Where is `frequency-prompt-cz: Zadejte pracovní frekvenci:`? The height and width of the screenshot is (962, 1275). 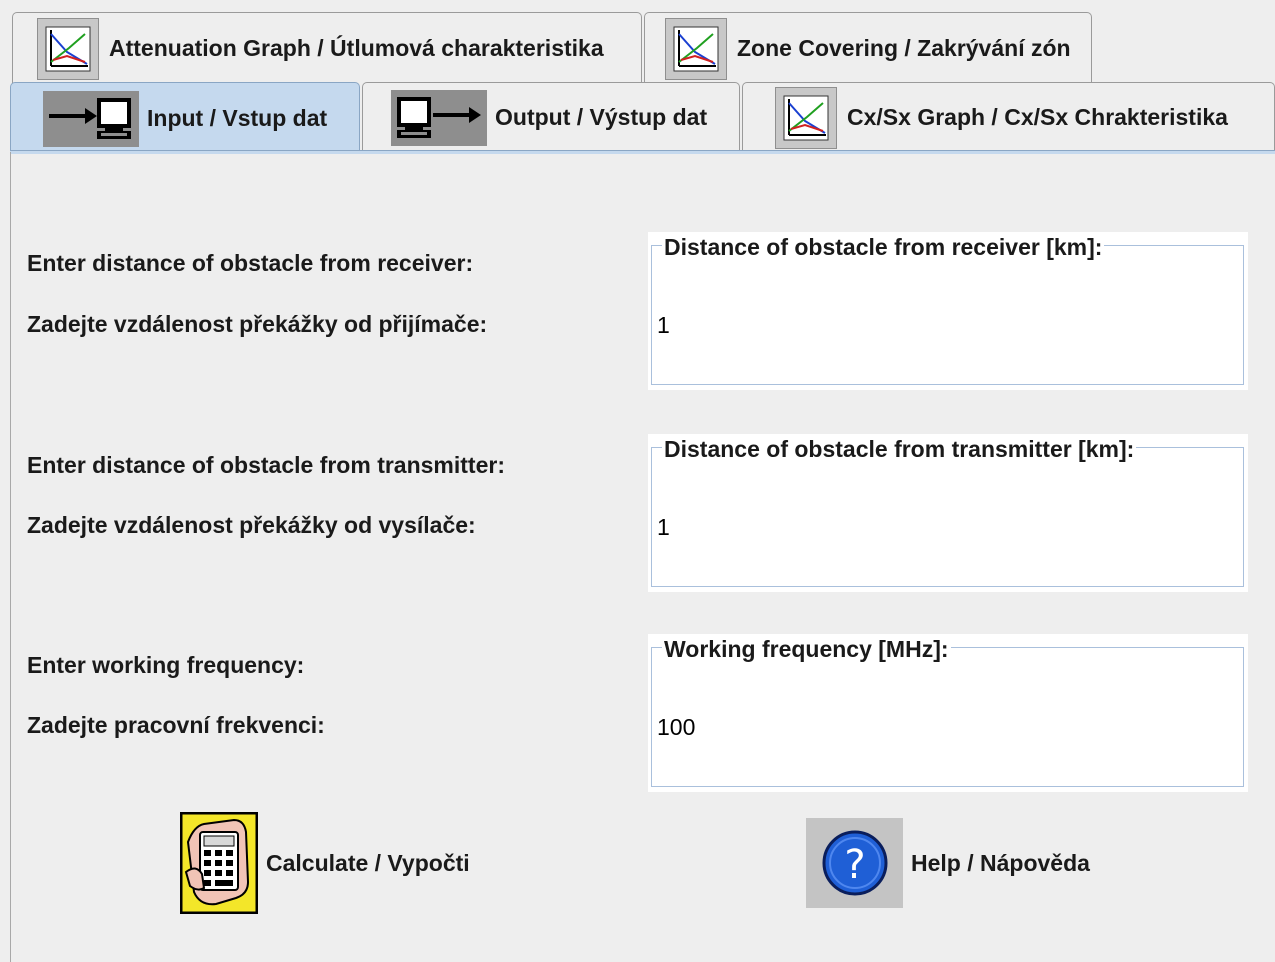 frequency-prompt-cz: Zadejte pracovní frekvenci: is located at coordinates (176, 725).